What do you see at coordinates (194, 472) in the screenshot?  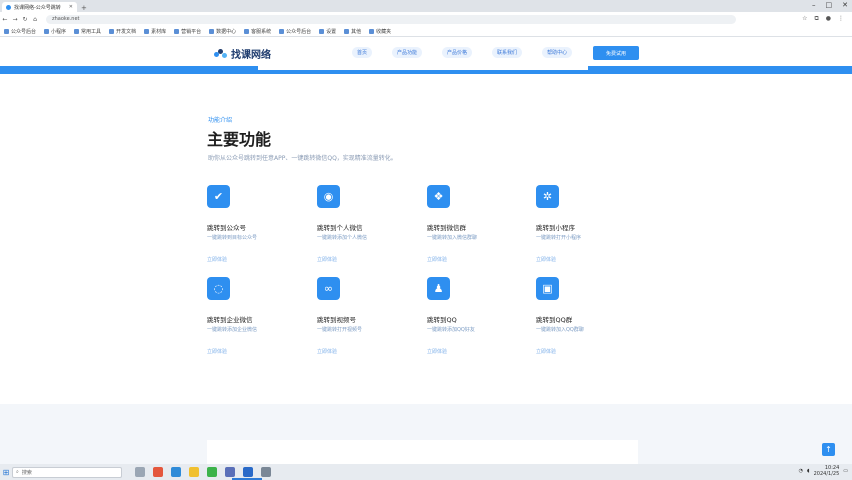 I see `explorer-app-icon` at bounding box center [194, 472].